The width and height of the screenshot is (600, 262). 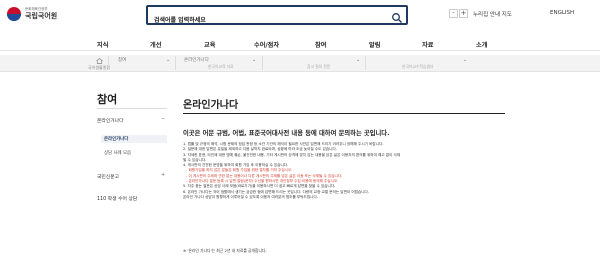 I want to click on disclosure-note: ※ '온라인 가나다'는 최근 2년 내 자료를 공개합니다., so click(x=225, y=250).